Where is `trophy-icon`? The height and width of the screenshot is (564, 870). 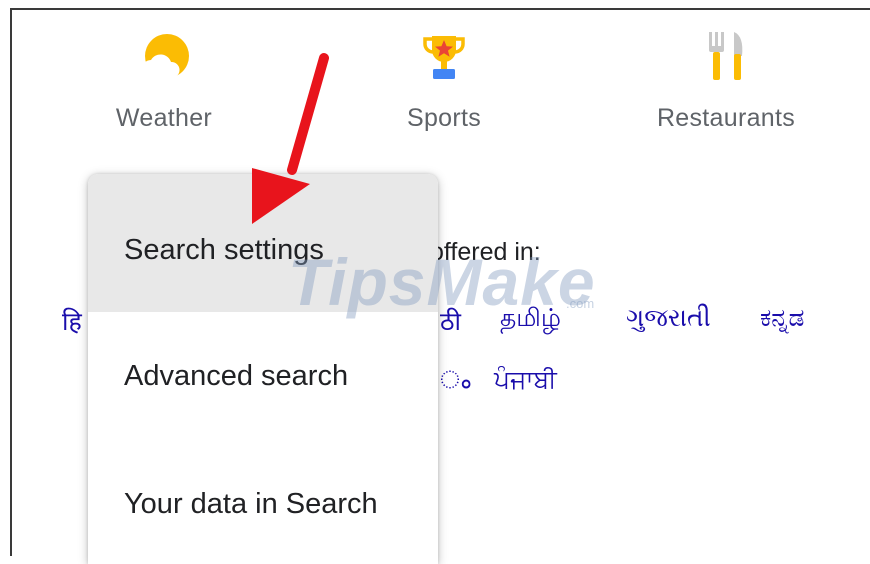
trophy-icon is located at coordinates (444, 57).